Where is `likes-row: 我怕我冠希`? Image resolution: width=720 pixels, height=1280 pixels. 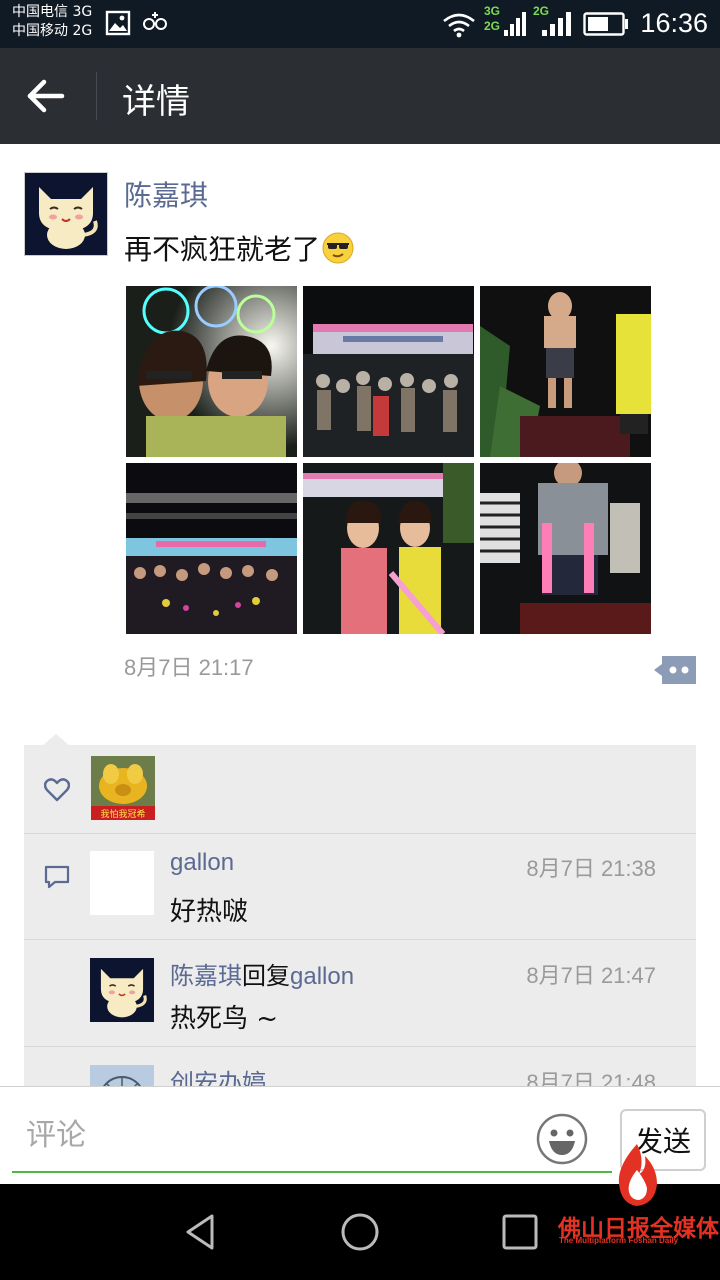
likes-row: 我怕我冠希 is located at coordinates (360, 789).